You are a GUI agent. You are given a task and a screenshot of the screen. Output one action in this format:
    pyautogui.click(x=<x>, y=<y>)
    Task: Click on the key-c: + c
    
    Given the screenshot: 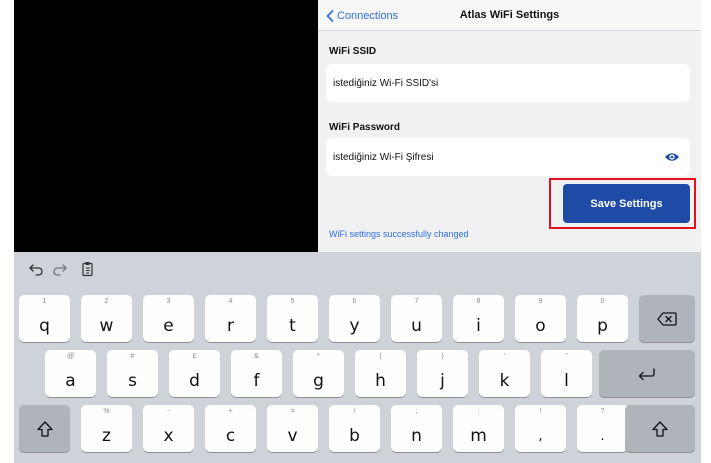 What is the action you would take?
    pyautogui.click(x=230, y=428)
    